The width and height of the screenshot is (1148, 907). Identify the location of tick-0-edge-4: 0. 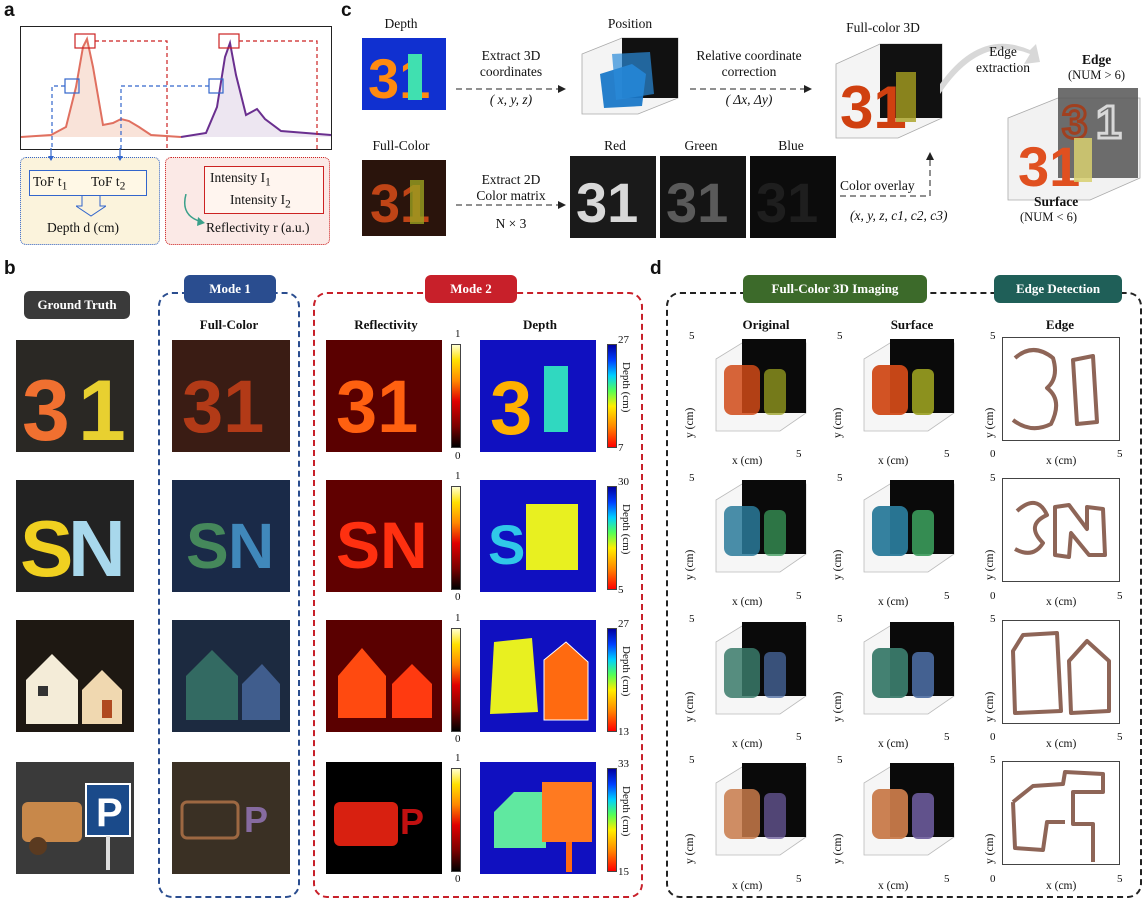
(993, 879).